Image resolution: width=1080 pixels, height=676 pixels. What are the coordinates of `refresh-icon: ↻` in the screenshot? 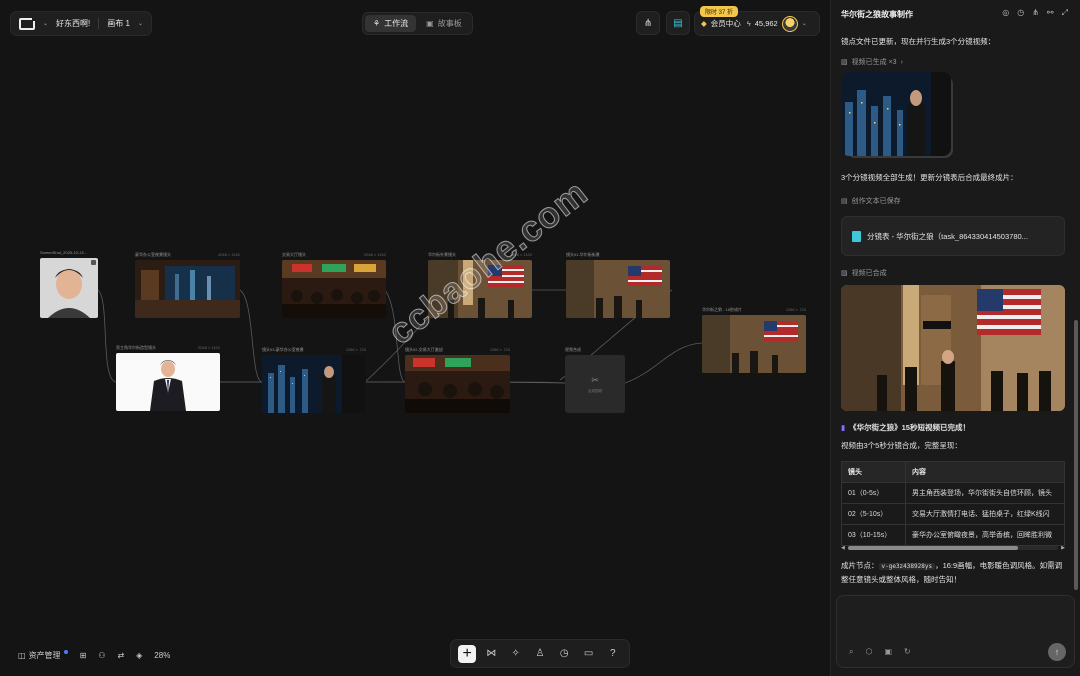 It's located at (907, 652).